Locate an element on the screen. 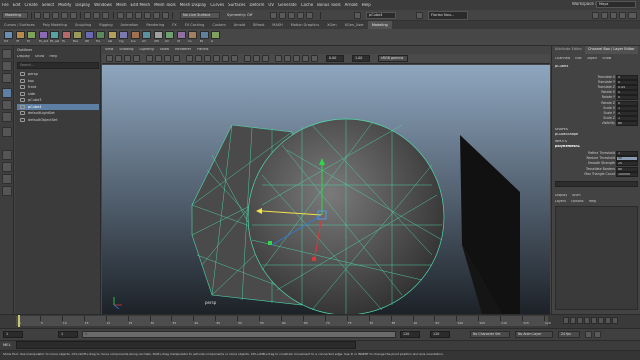 This screenshot has width=640, height=360. outliner-item: defaultLightSet is located at coordinates (58, 113).